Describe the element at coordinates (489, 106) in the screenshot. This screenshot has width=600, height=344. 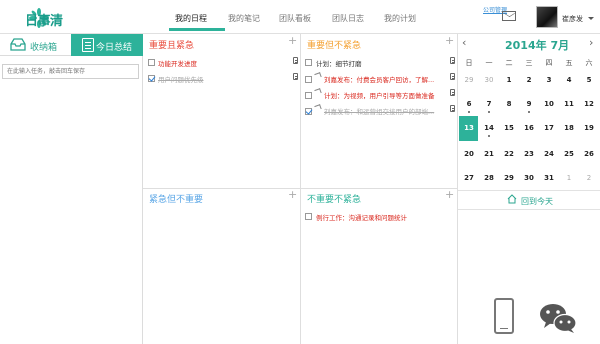
I see `calendar-day: 7` at that location.